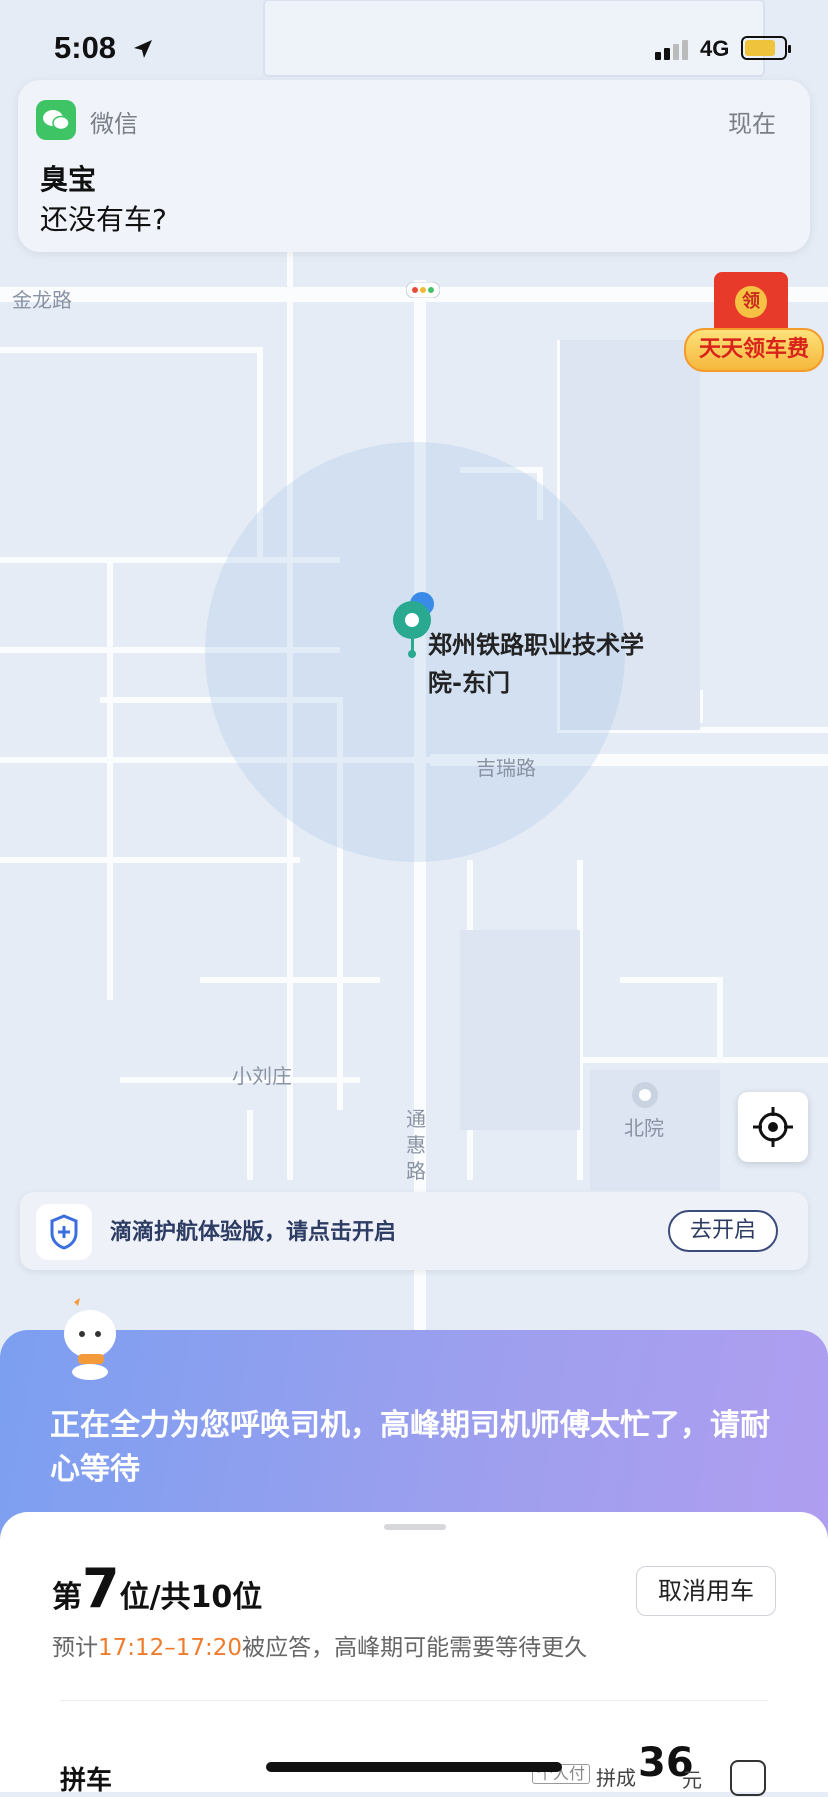 This screenshot has height=1797, width=828. Describe the element at coordinates (756, 324) in the screenshot. I see `daily-fare-promo: 领 天天领车费` at that location.